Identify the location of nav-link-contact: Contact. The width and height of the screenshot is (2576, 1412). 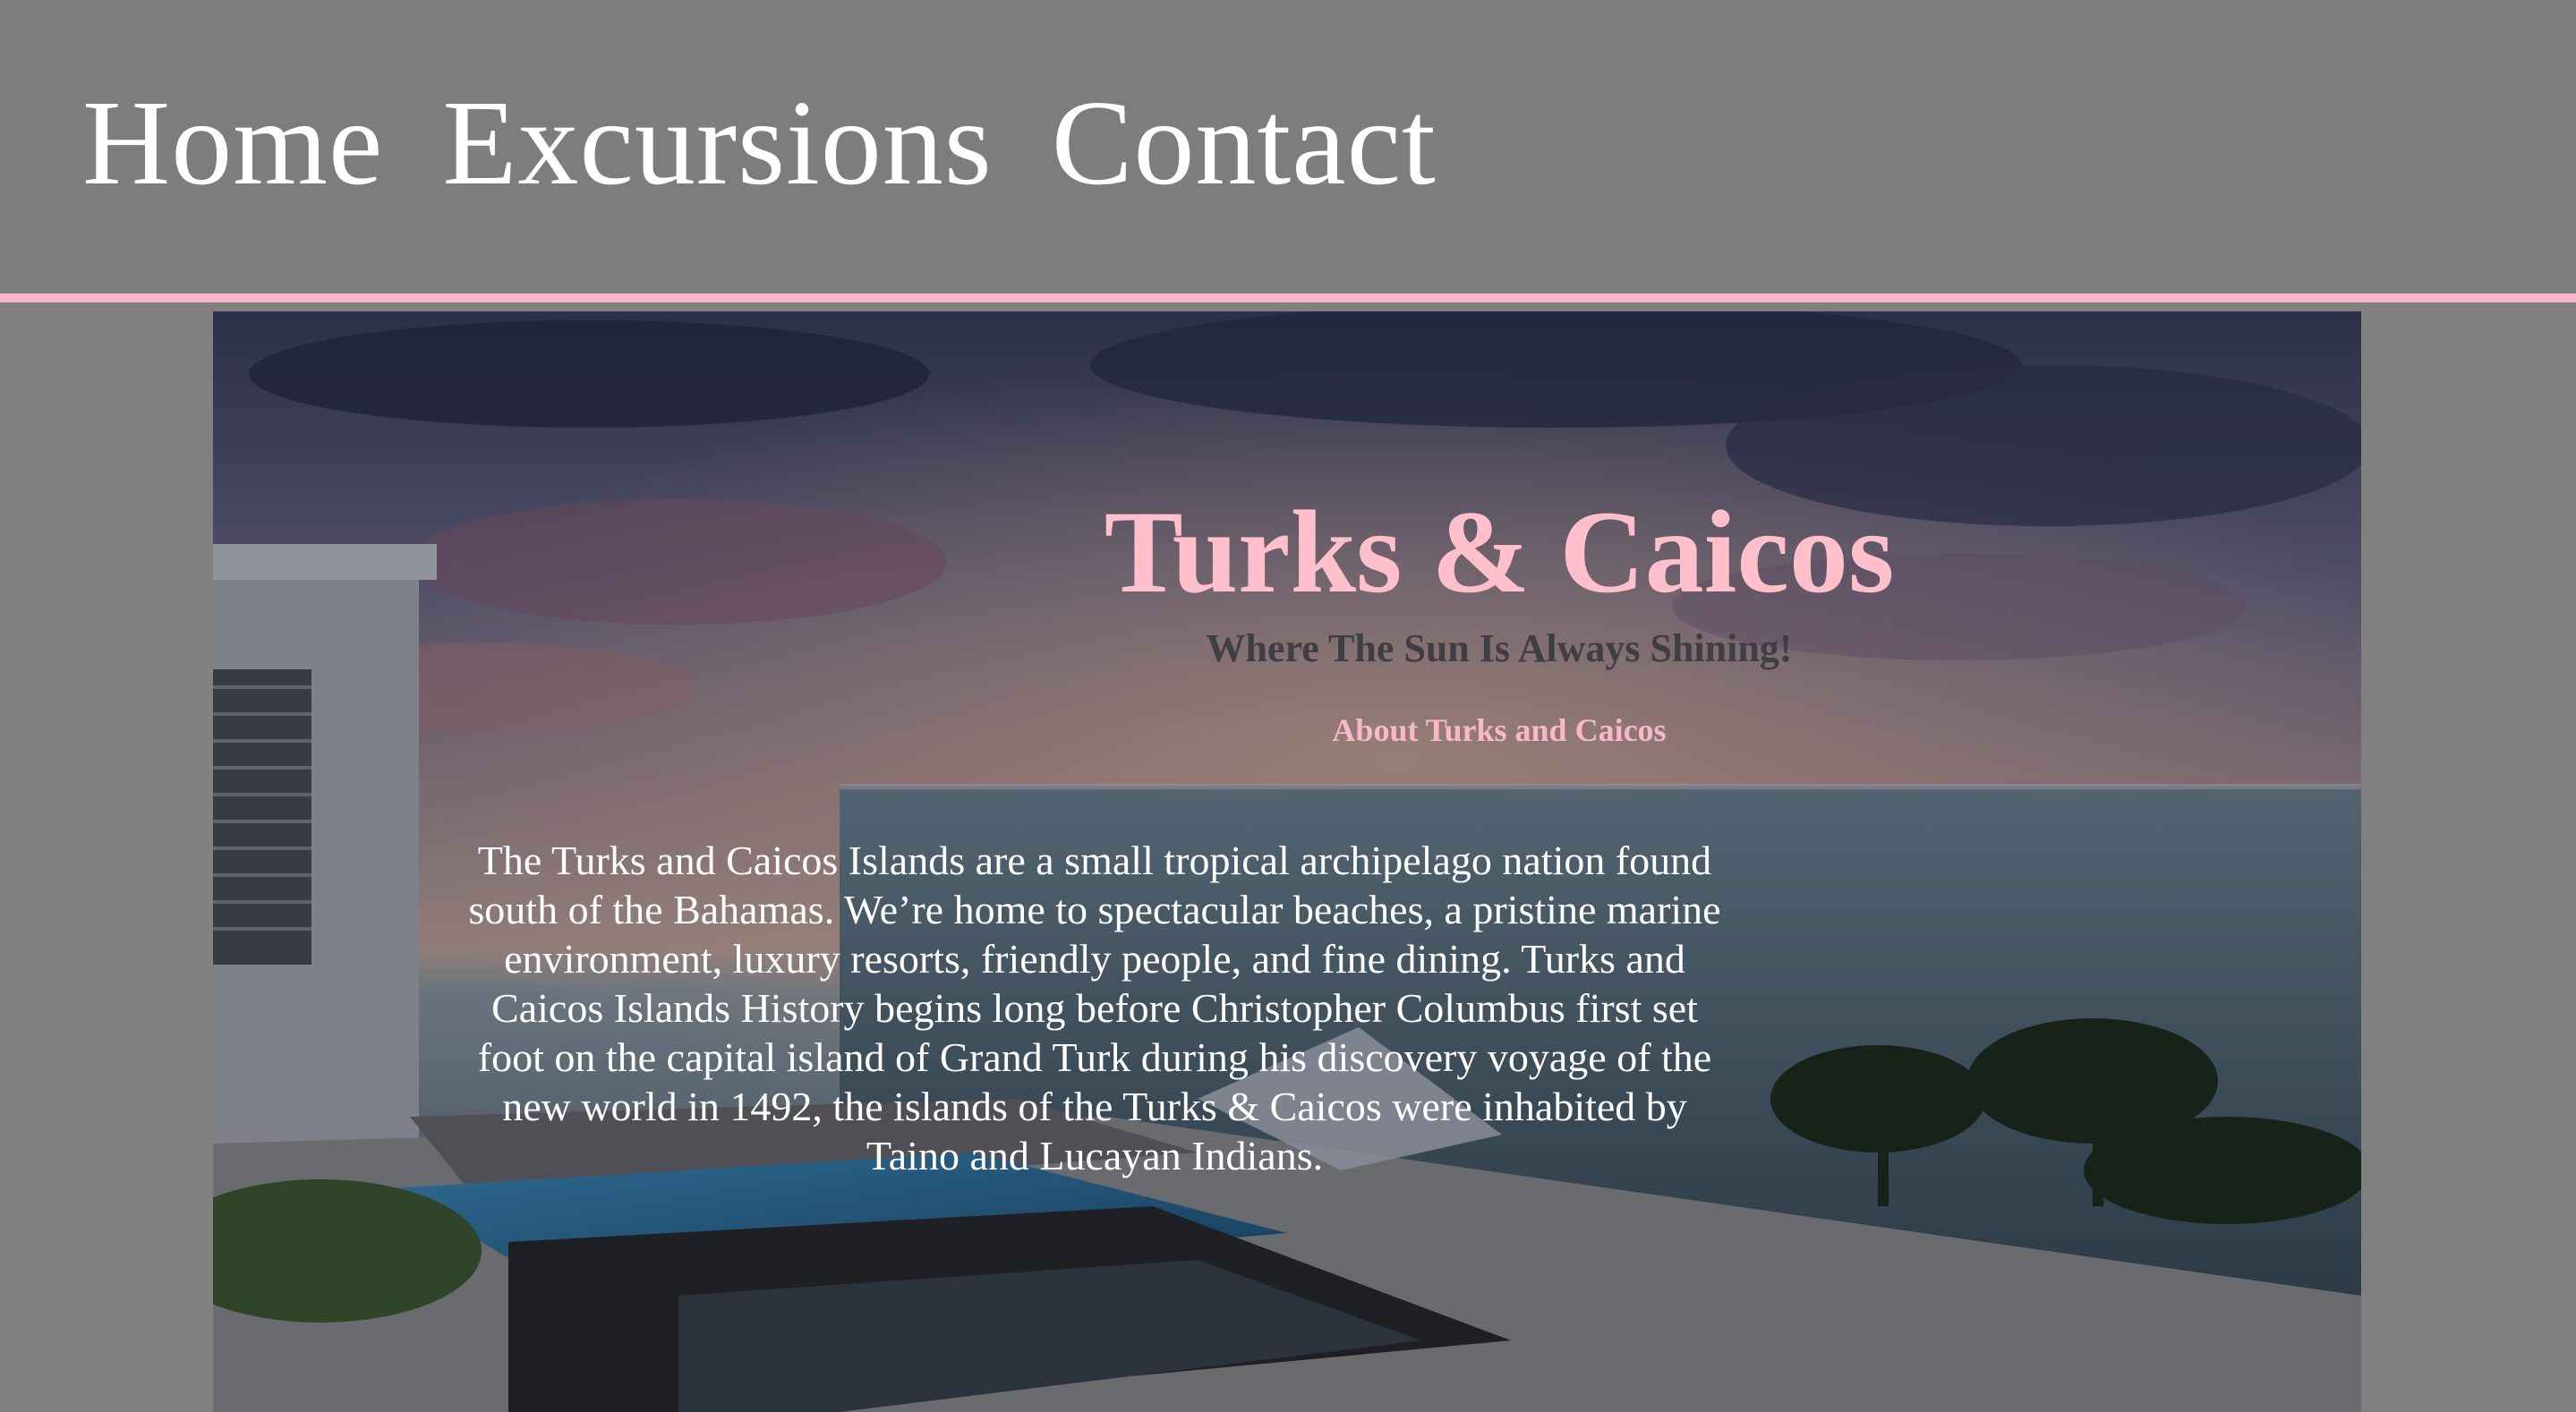
(1244, 143).